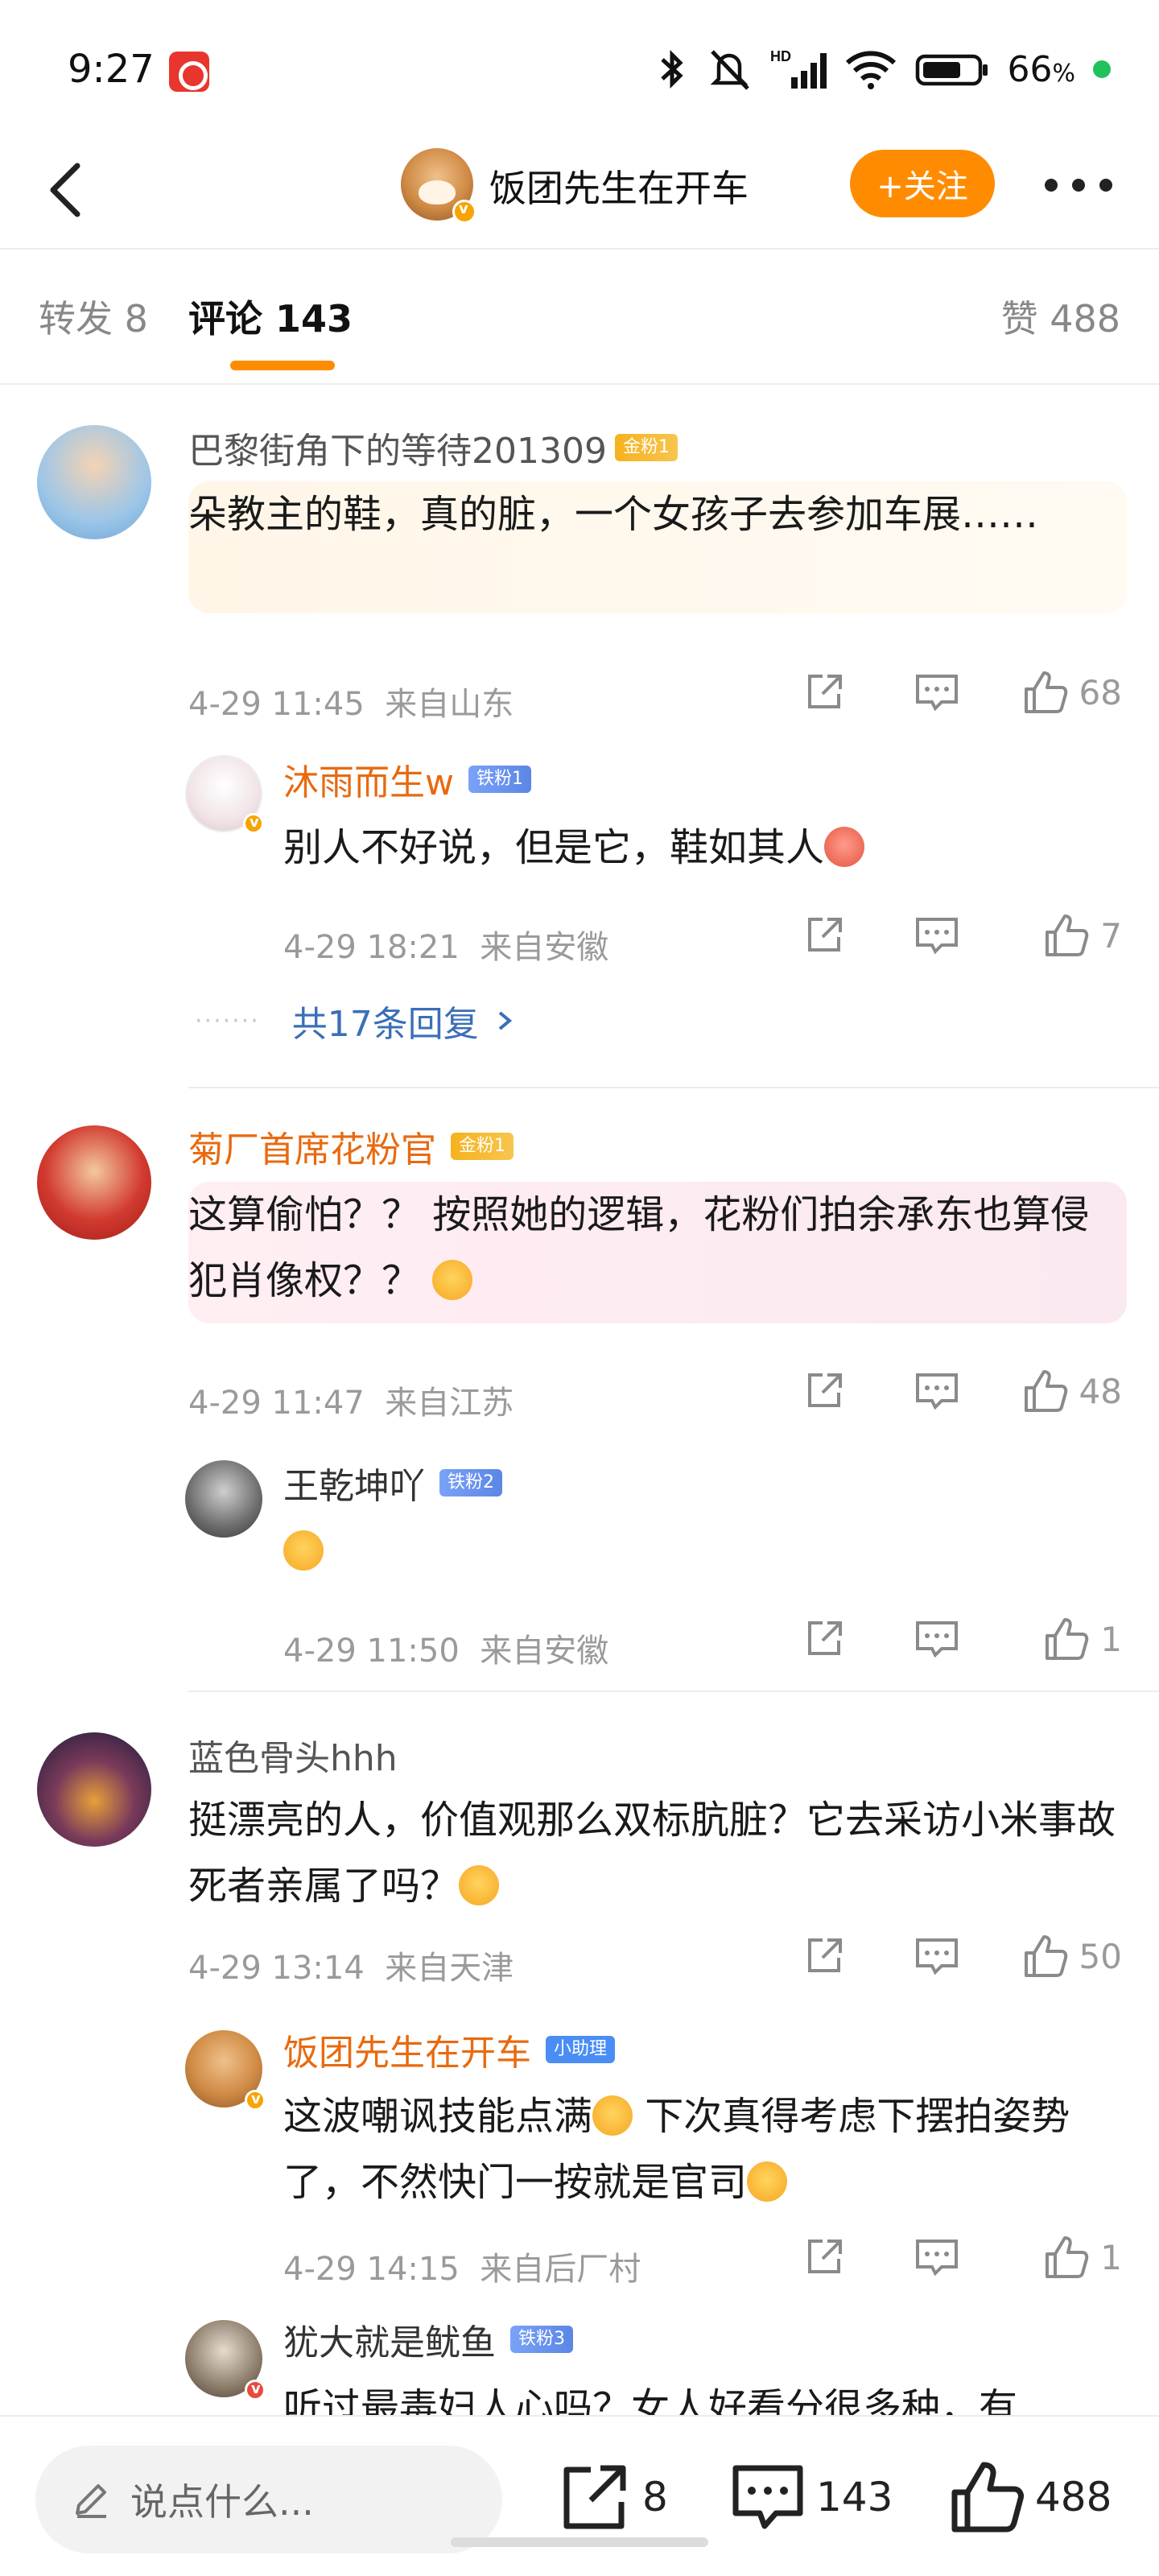 This screenshot has height=2576, width=1159. Describe the element at coordinates (579, 2542) in the screenshot. I see `home-indicator` at that location.